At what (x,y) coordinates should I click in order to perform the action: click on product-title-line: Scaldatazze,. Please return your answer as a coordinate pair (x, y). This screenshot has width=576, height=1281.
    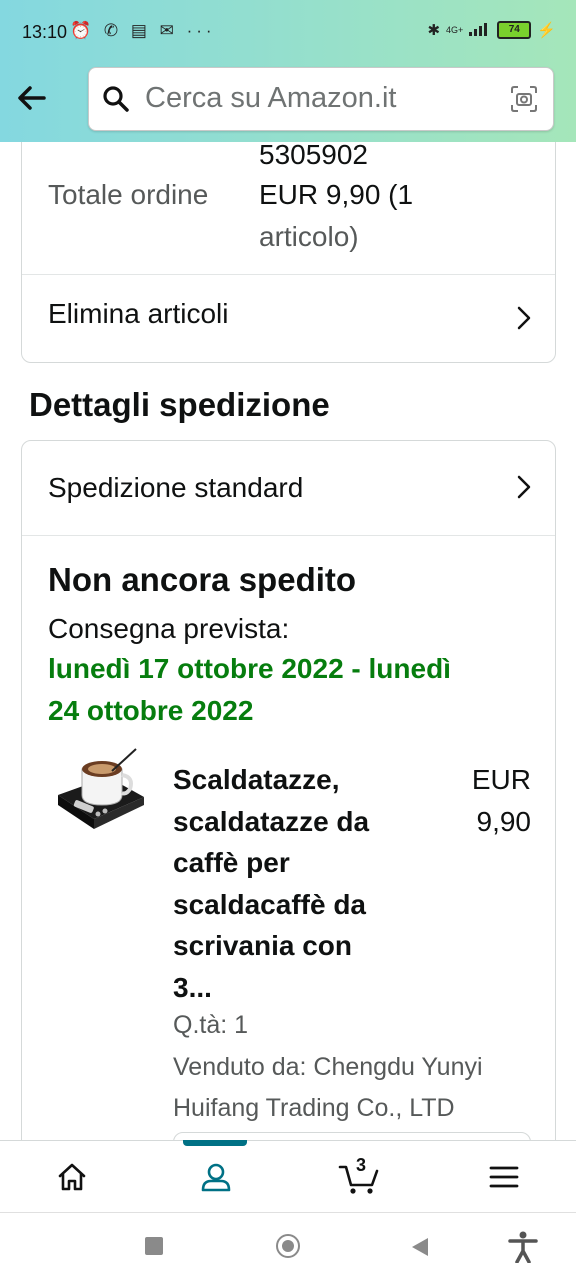
    Looking at the image, I should click on (256, 779).